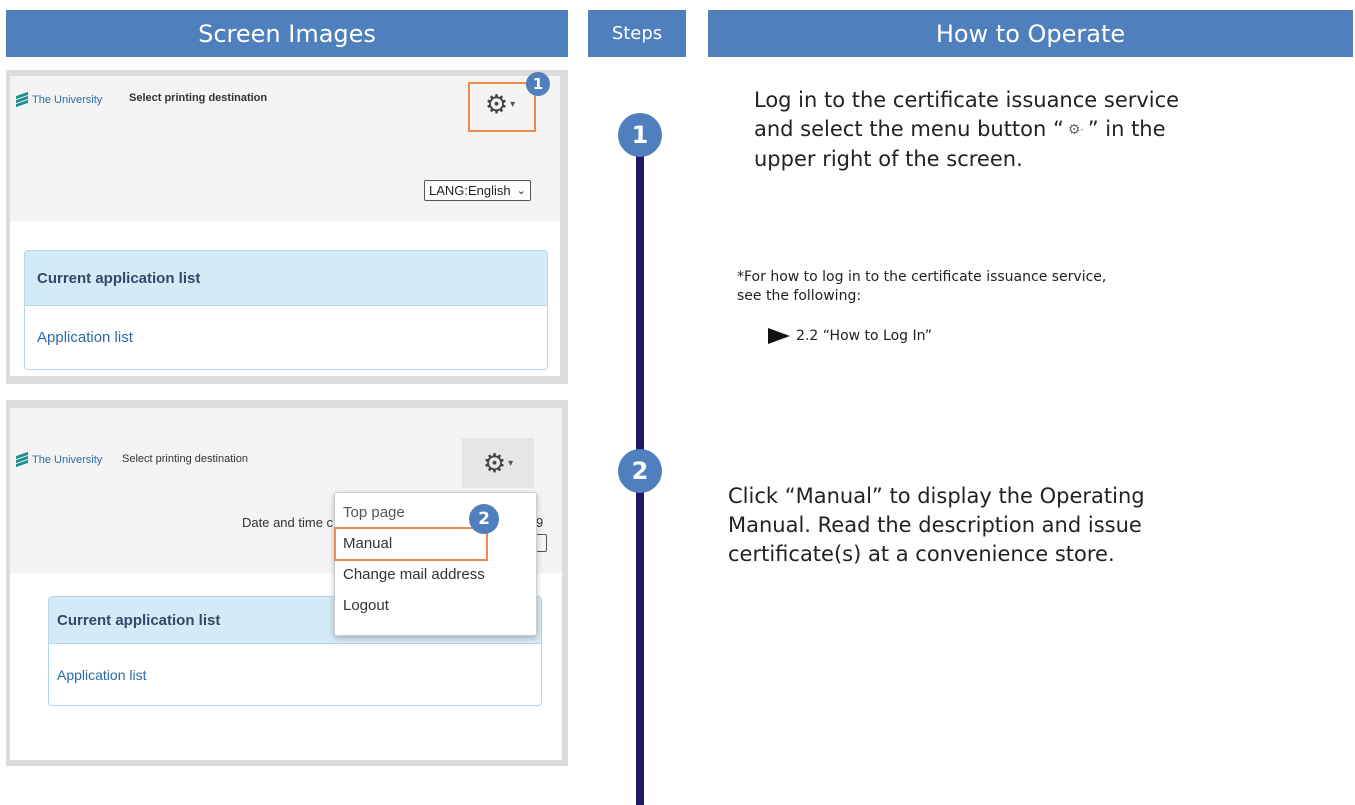 Image resolution: width=1355 pixels, height=805 pixels. What do you see at coordinates (435, 574) in the screenshot?
I see `menu-item-change-mail: Change mail address` at bounding box center [435, 574].